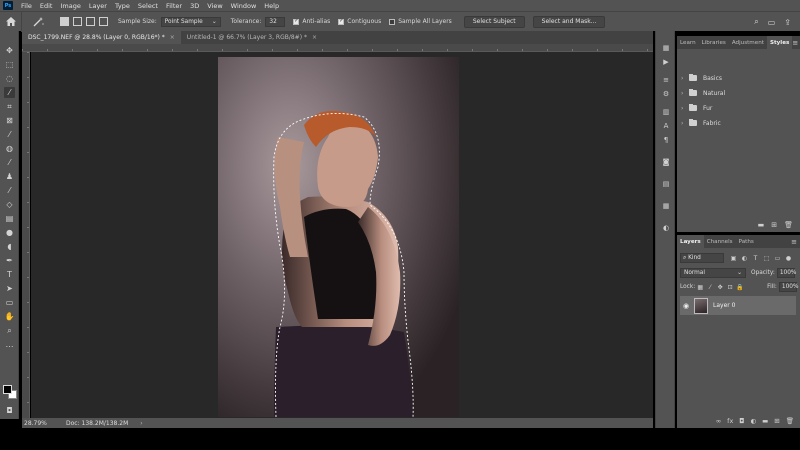 The height and width of the screenshot is (450, 800). What do you see at coordinates (337, 48) in the screenshot?
I see `horizontal-ruler` at bounding box center [337, 48].